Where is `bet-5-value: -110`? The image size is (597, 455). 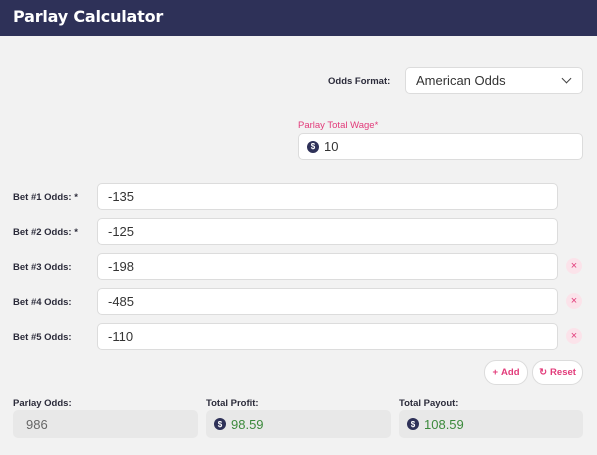 bet-5-value: -110 is located at coordinates (121, 336).